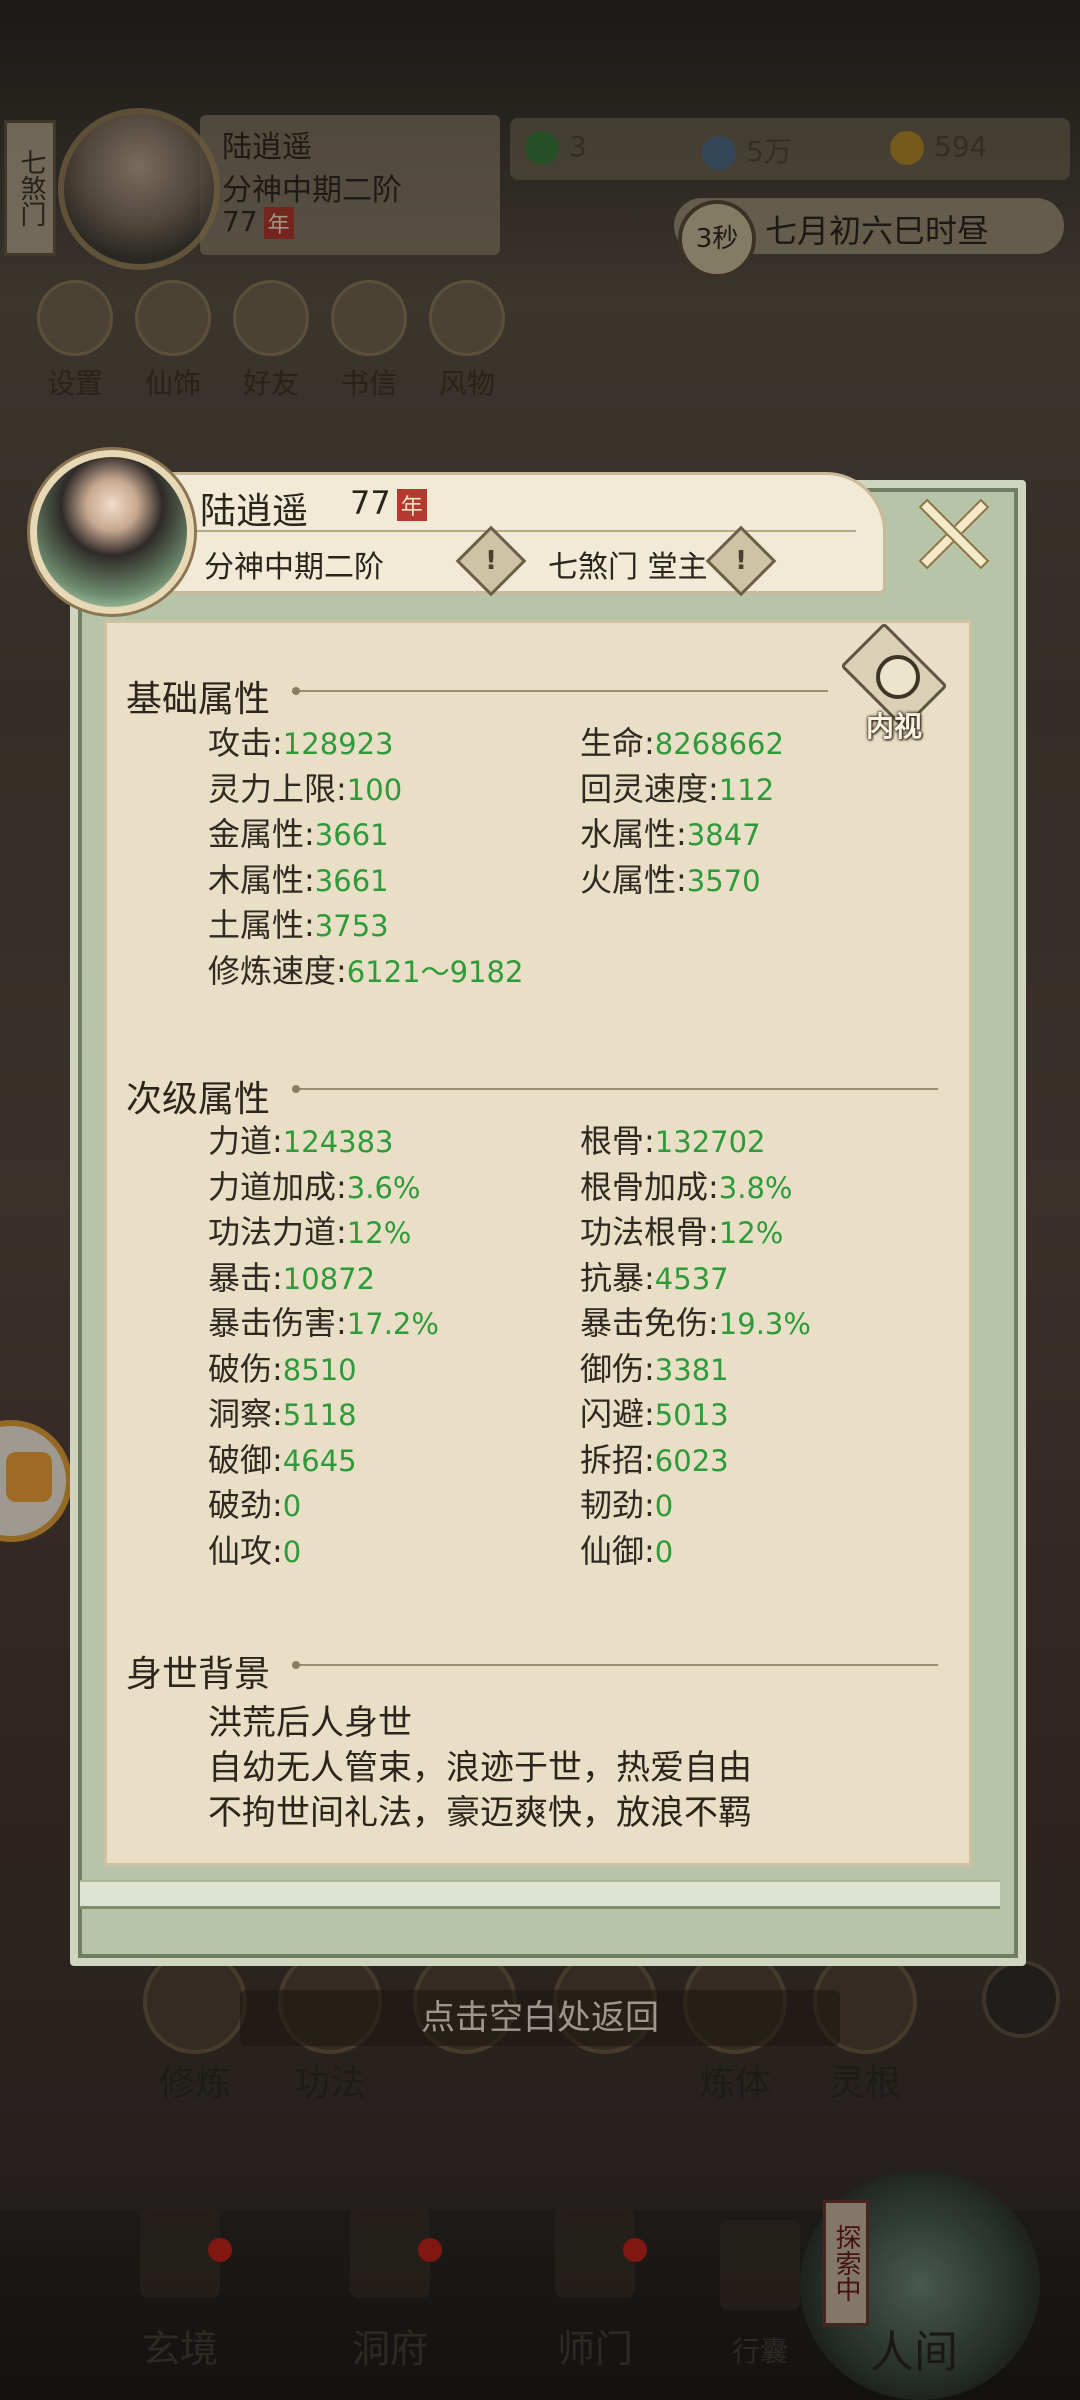 The height and width of the screenshot is (2400, 1080). I want to click on attribute-value: 6023, so click(691, 1460).